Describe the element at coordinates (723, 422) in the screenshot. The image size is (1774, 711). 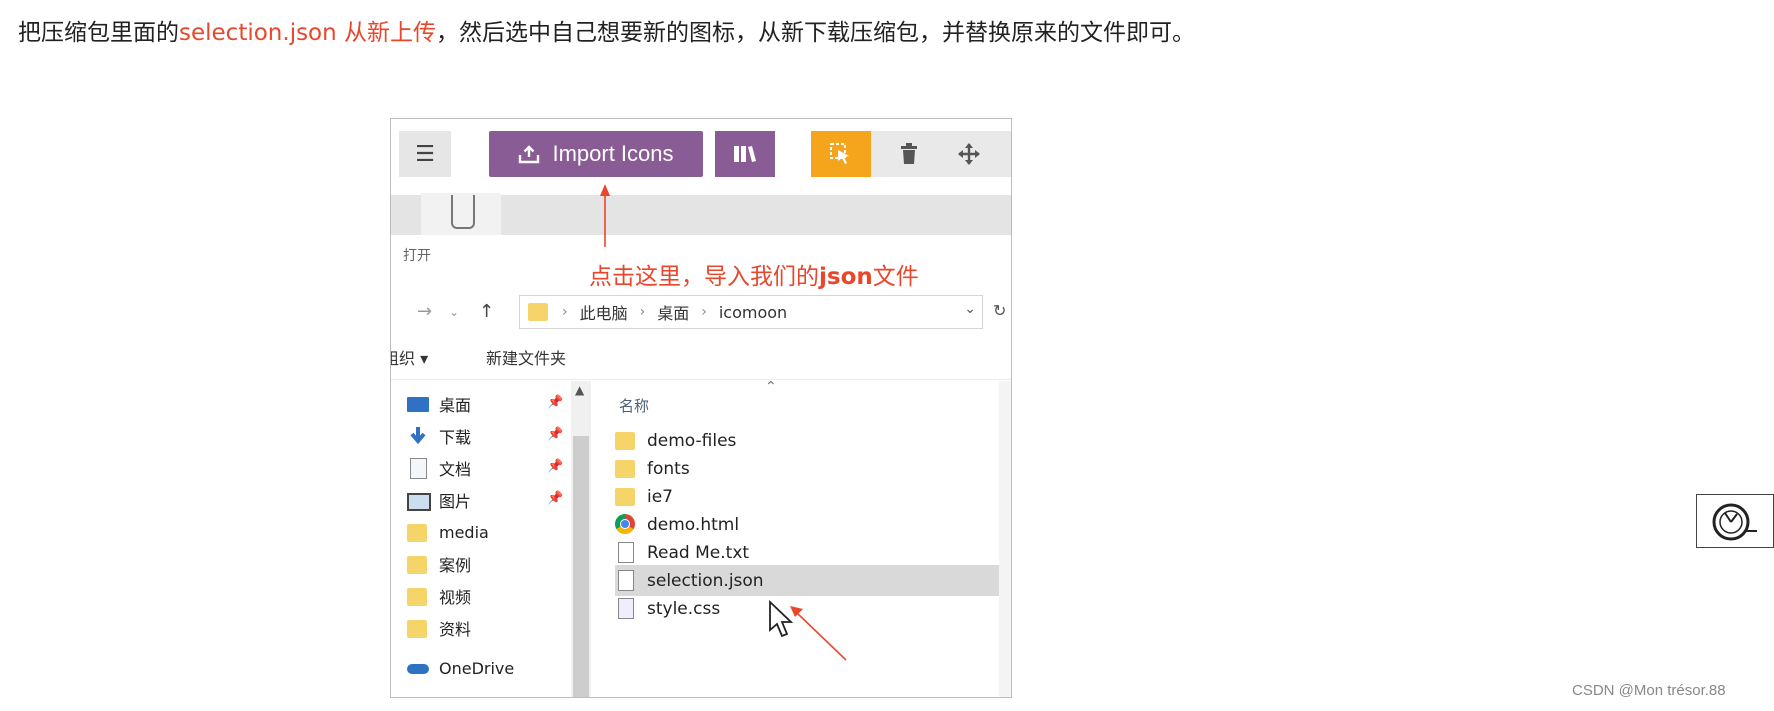
I see `annotation-arrows` at that location.